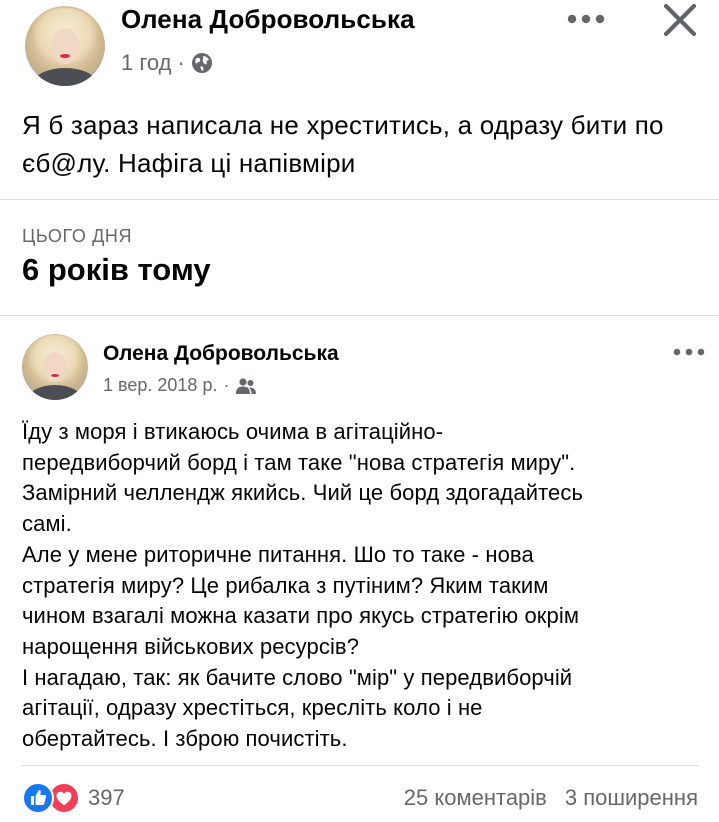  What do you see at coordinates (551, 798) in the screenshot?
I see `engagement-stats: 25 коментарів 3 поширення` at bounding box center [551, 798].